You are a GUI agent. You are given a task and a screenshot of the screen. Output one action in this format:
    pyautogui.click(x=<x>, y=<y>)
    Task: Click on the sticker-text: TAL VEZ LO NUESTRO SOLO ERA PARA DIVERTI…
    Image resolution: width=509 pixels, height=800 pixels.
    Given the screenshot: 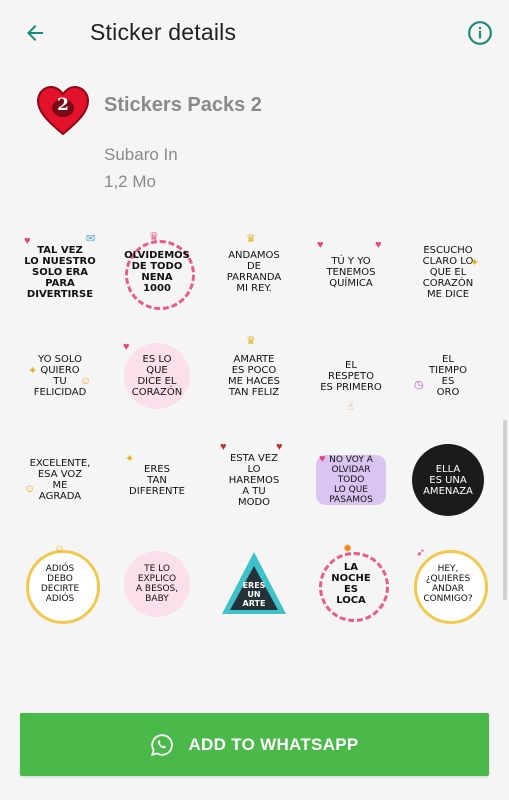 What is the action you would take?
    pyautogui.click(x=60, y=272)
    